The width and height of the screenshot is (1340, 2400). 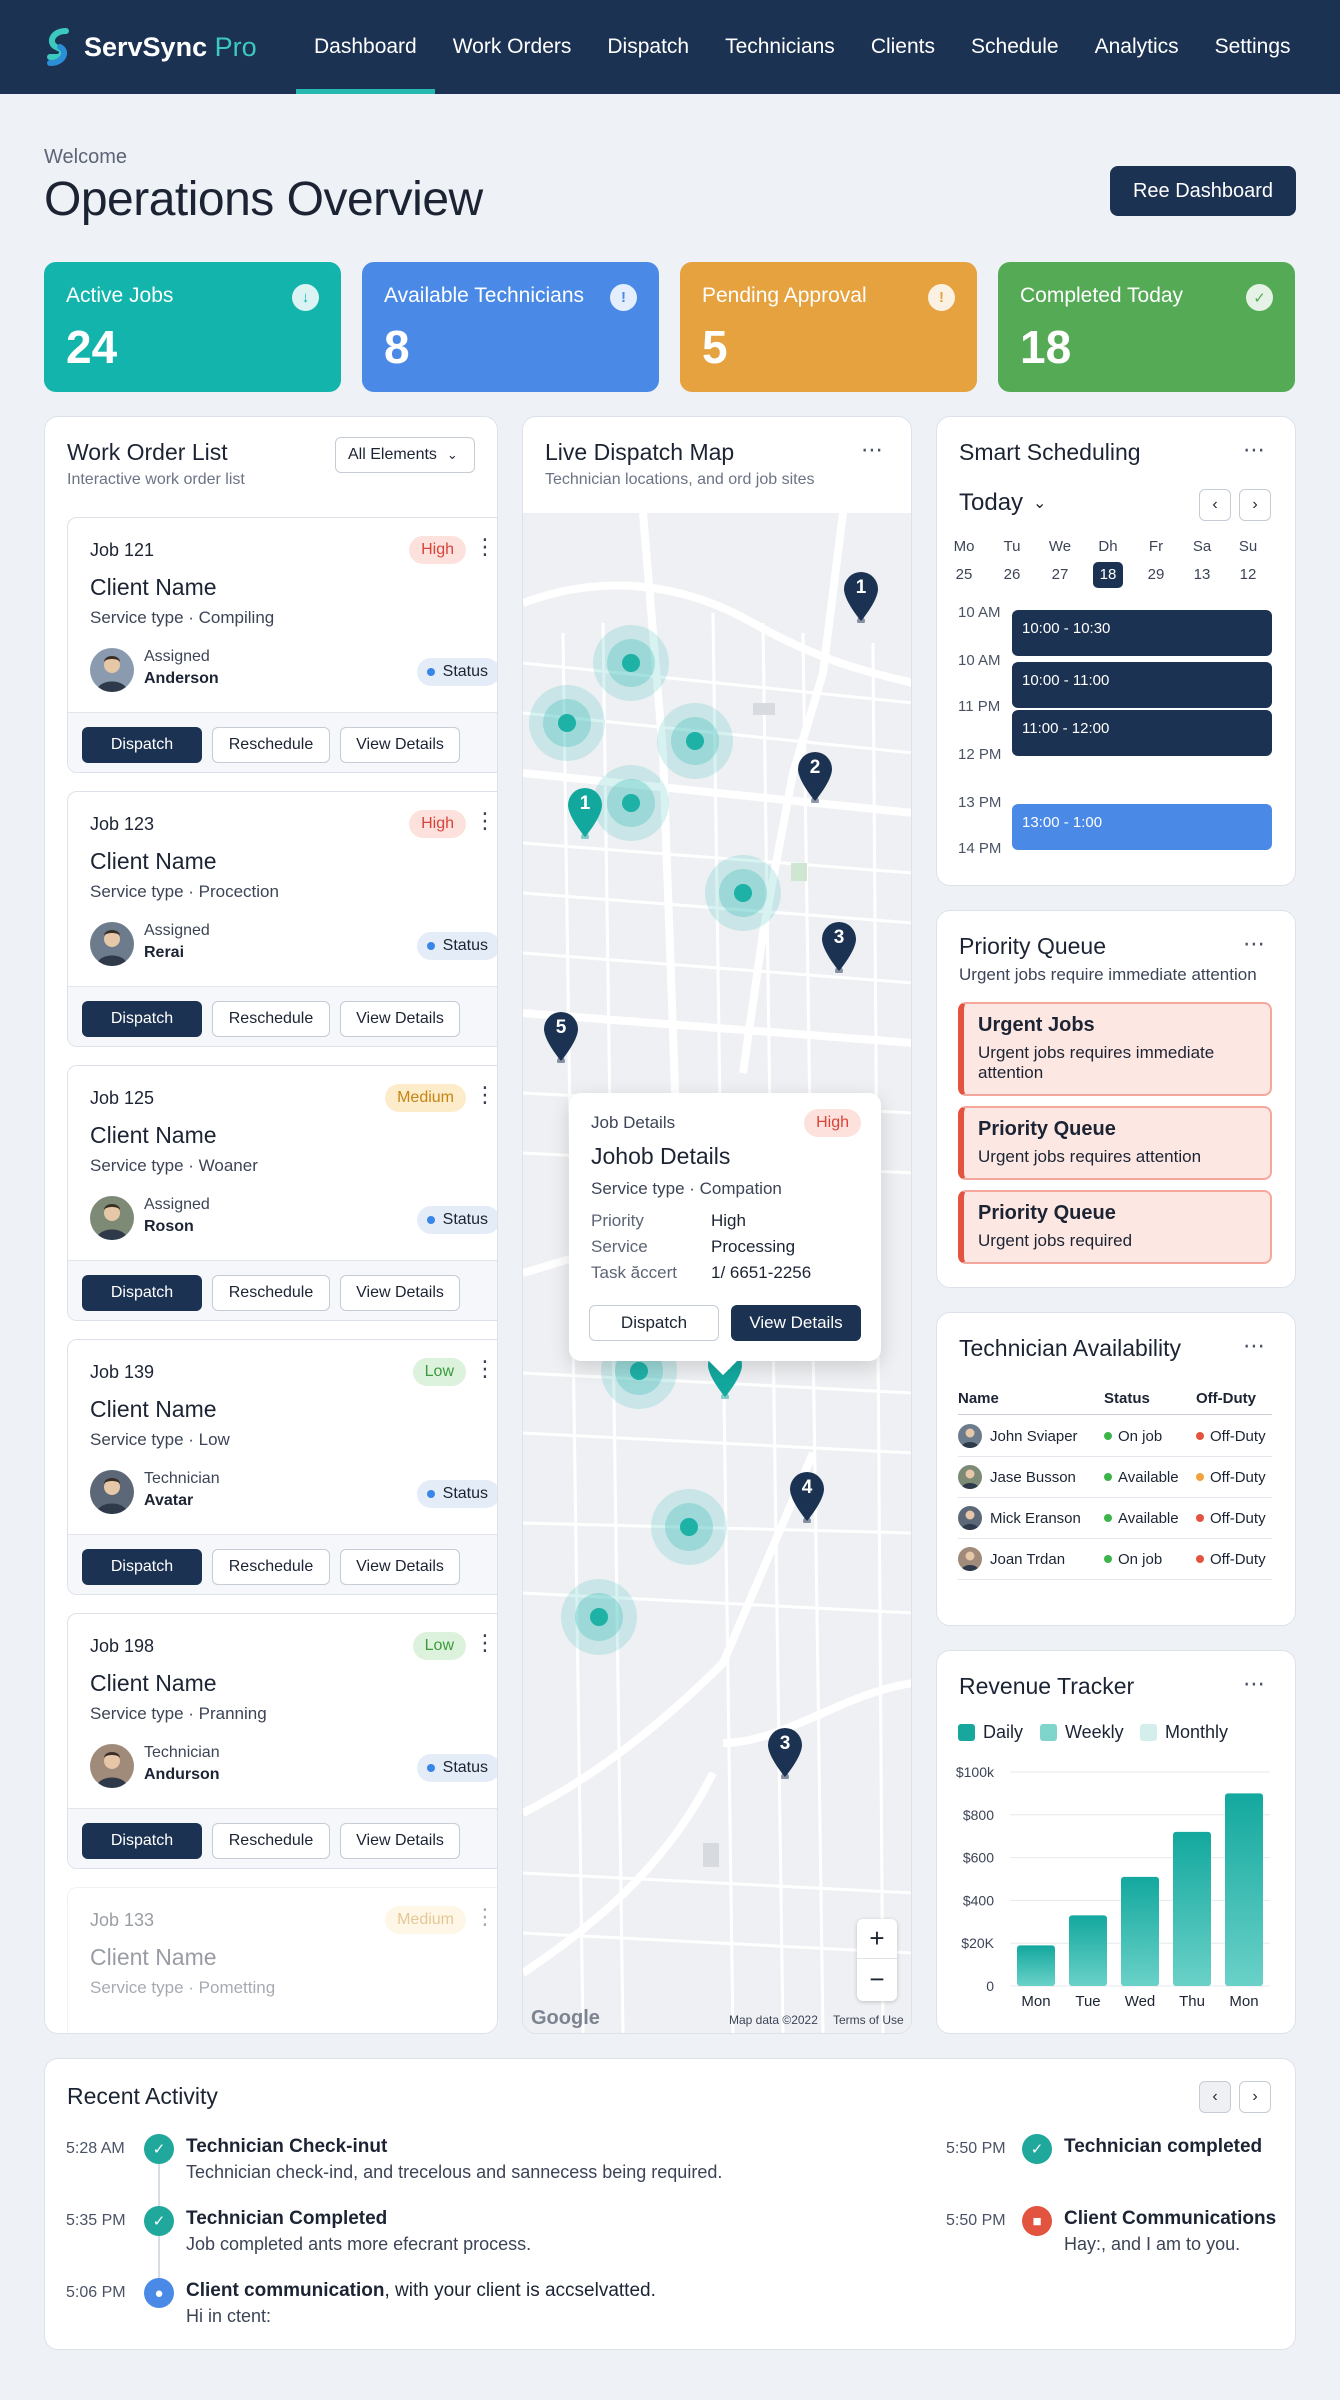 What do you see at coordinates (1142, 827) in the screenshot?
I see `schedule-event: 13:00 - 1:00` at bounding box center [1142, 827].